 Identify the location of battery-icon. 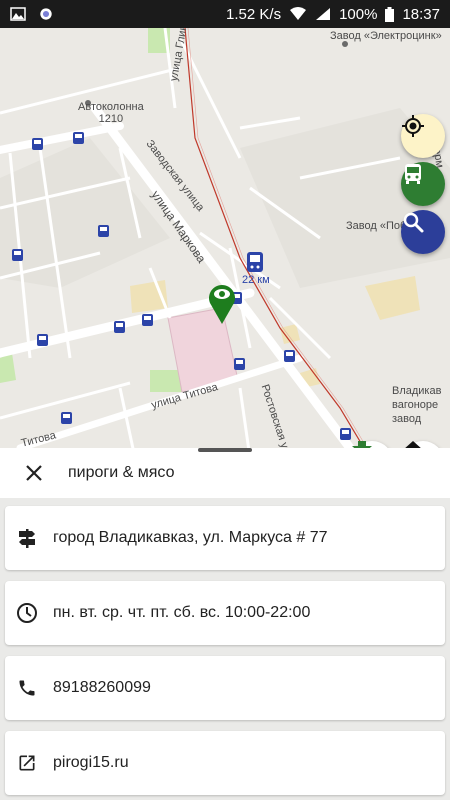
(390, 14).